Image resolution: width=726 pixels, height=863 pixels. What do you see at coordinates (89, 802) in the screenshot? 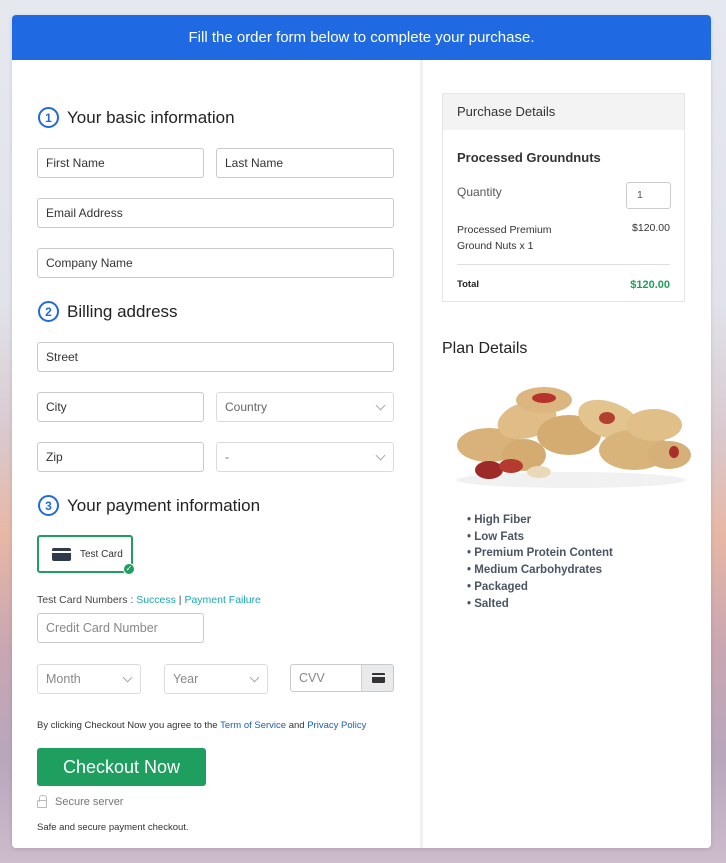
I see `secure-server-label: Secure server` at bounding box center [89, 802].